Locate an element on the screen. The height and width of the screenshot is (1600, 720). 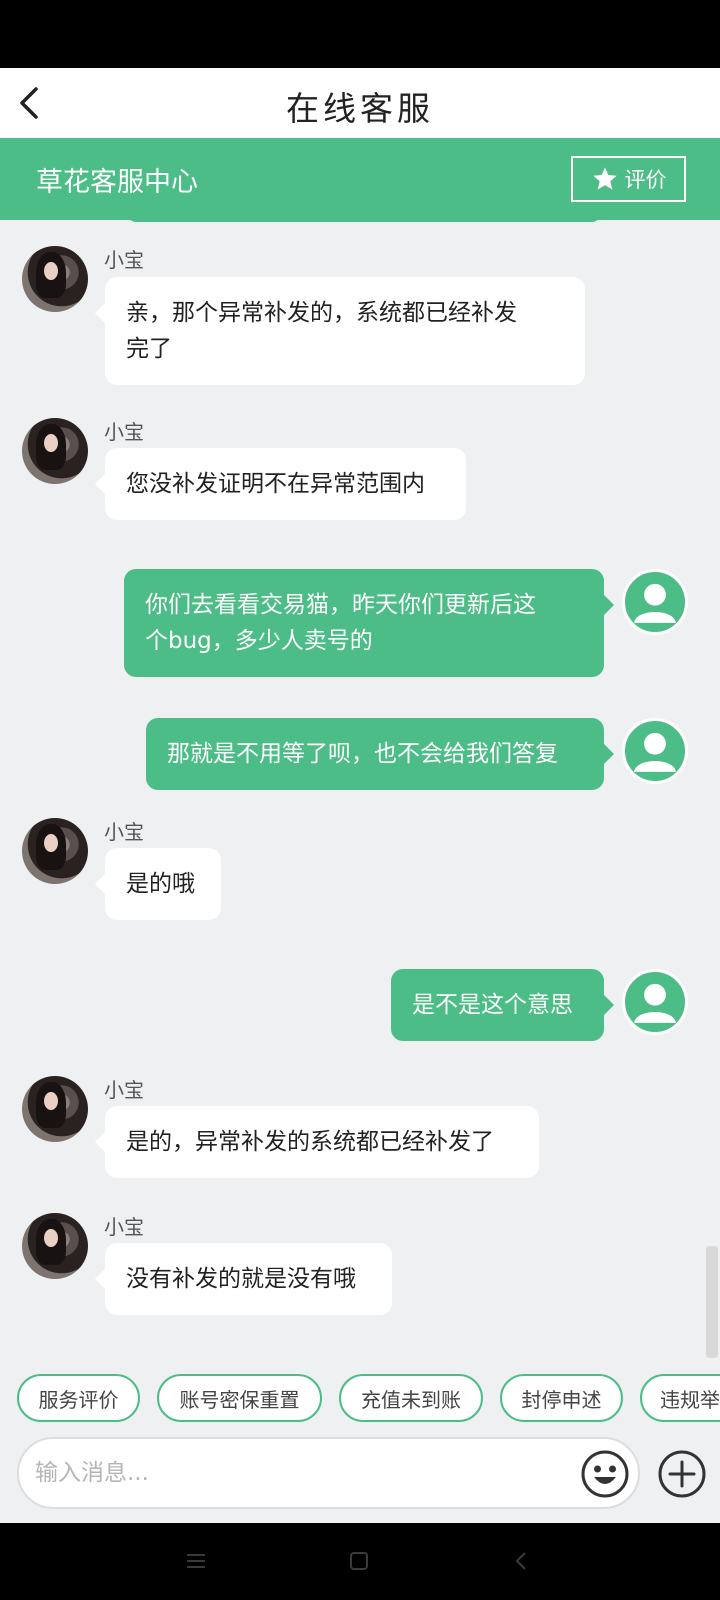
input-bar is located at coordinates (360, 1480).